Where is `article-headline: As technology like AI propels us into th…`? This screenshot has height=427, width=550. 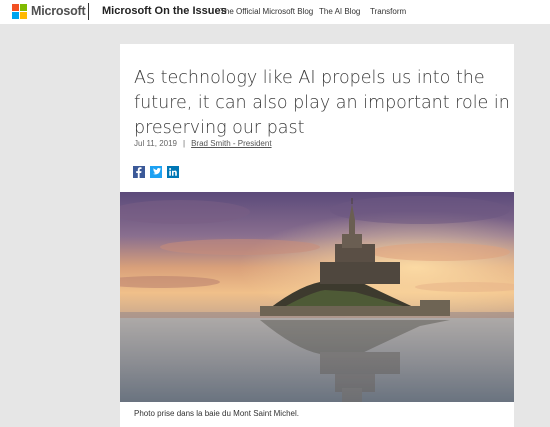
article-headline: As technology like AI propels us into th… is located at coordinates (322, 103).